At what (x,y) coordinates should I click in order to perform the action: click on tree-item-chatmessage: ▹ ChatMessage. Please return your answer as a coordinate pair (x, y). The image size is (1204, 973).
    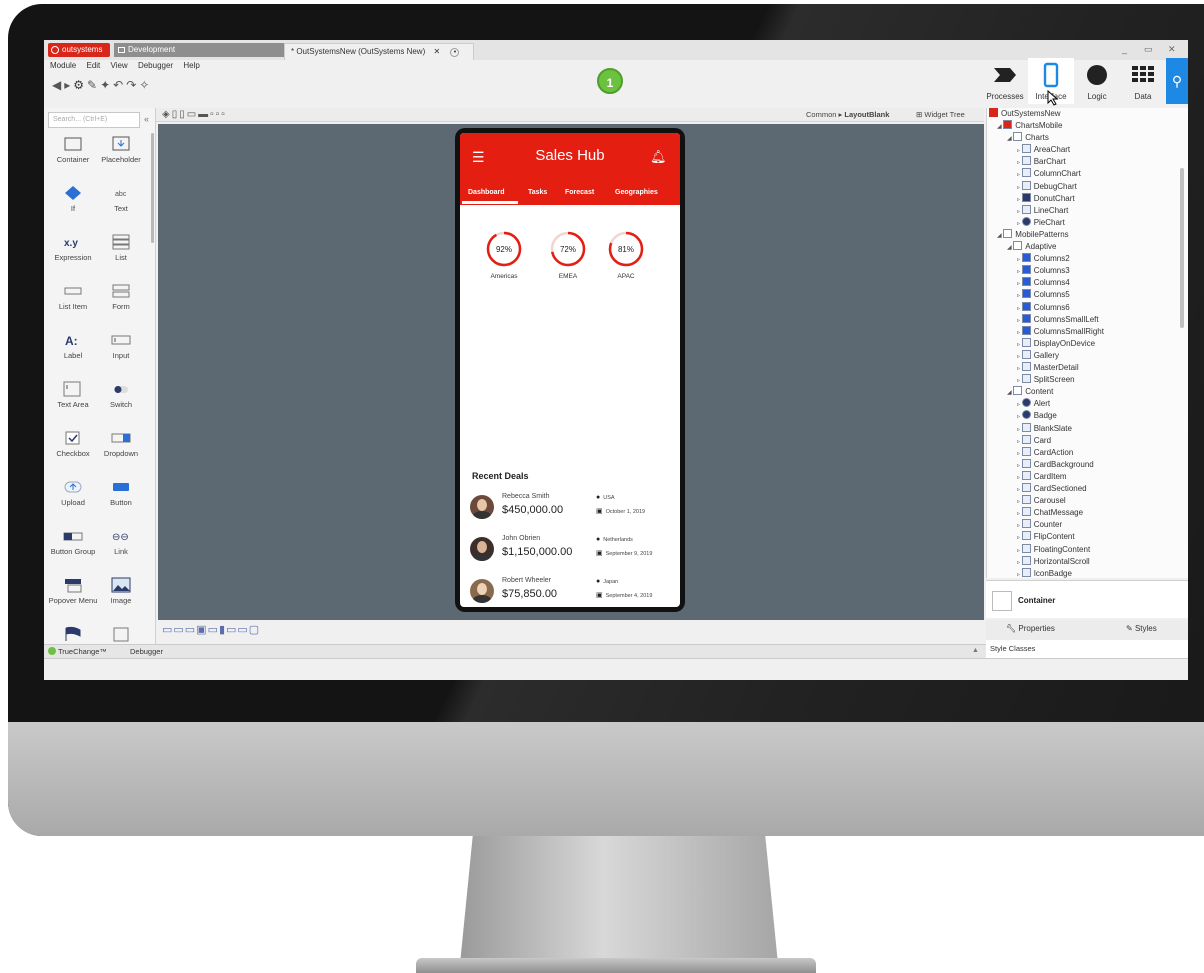
    Looking at the image, I should click on (1050, 513).